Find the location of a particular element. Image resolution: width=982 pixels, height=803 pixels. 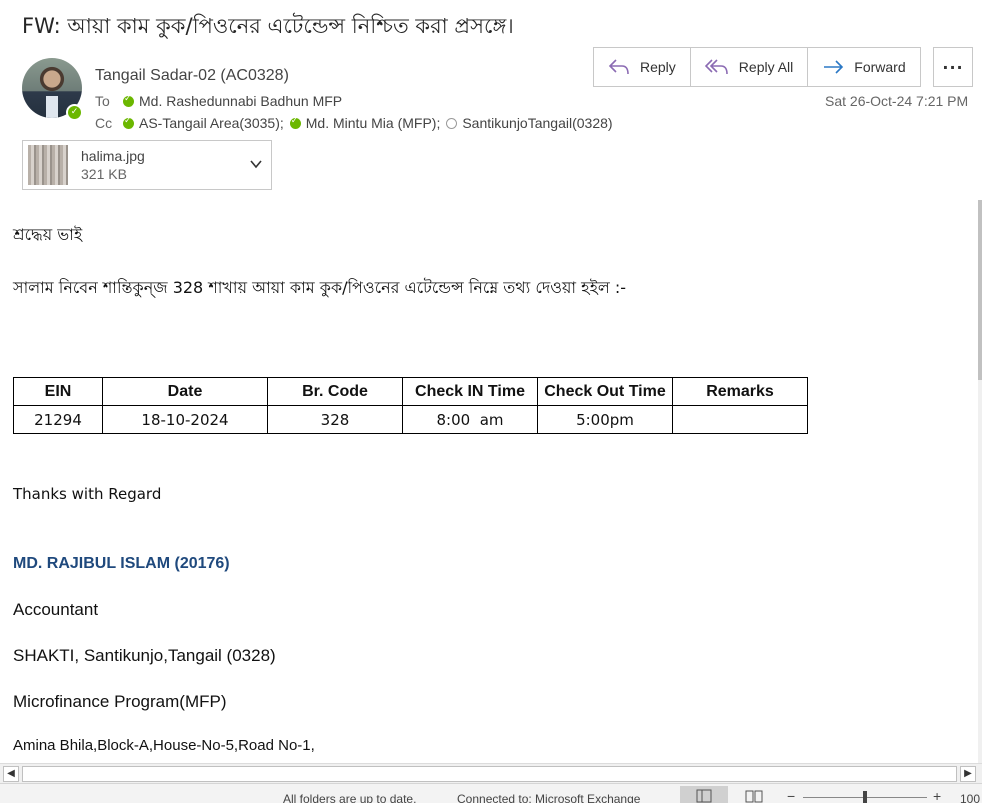

table-cell: 328 is located at coordinates (335, 419).